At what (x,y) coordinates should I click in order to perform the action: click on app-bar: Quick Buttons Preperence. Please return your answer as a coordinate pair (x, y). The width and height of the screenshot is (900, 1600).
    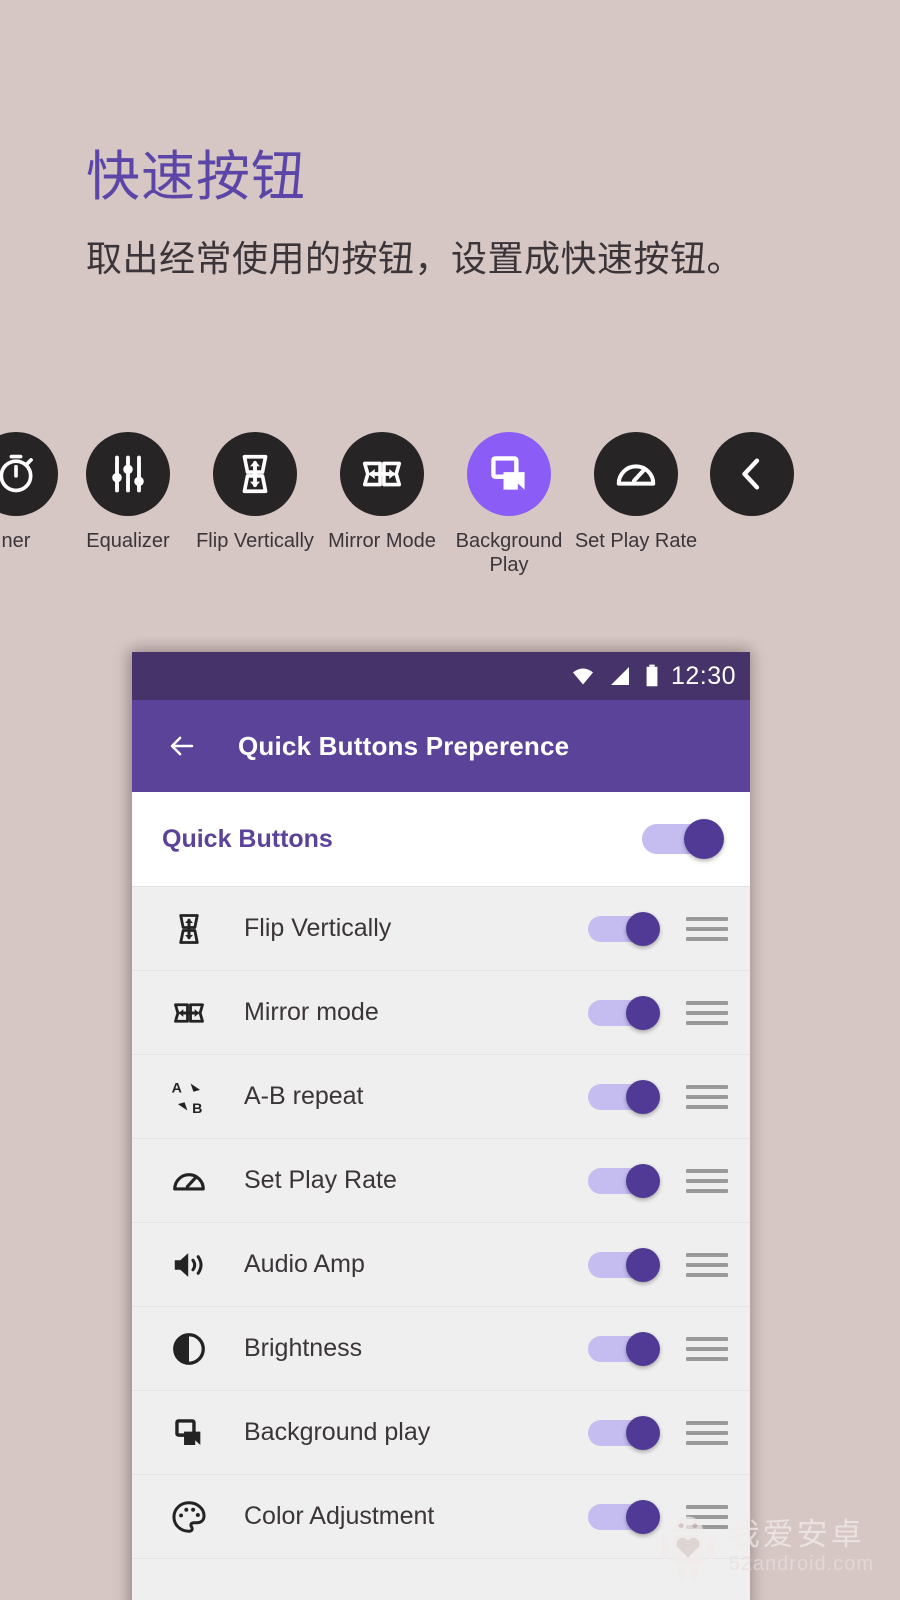
    Looking at the image, I should click on (441, 746).